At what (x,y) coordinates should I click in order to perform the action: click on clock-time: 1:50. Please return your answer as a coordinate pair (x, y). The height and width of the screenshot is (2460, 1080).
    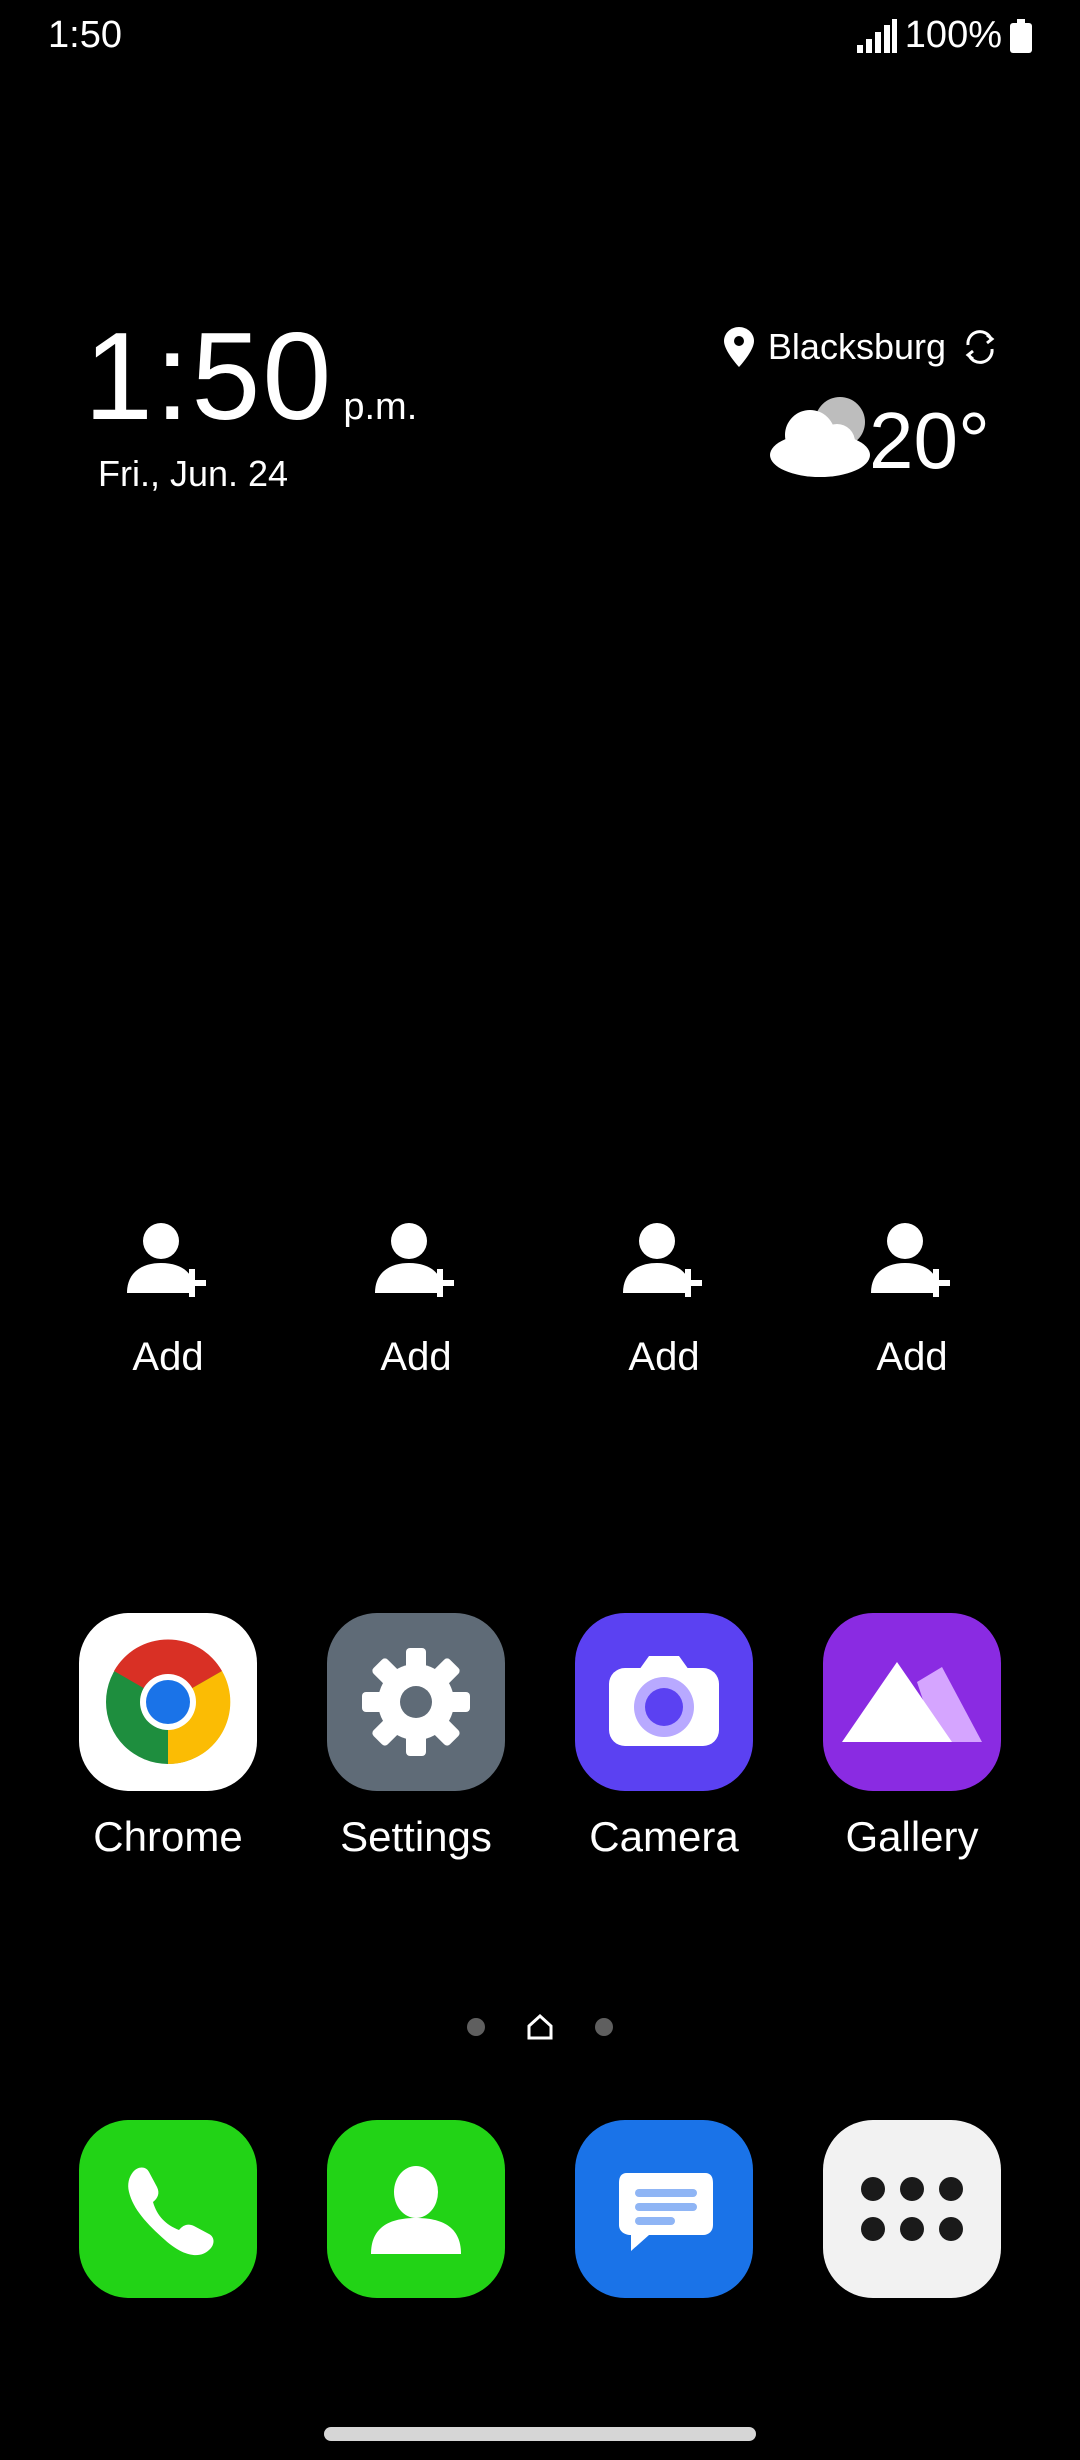
    Looking at the image, I should click on (209, 377).